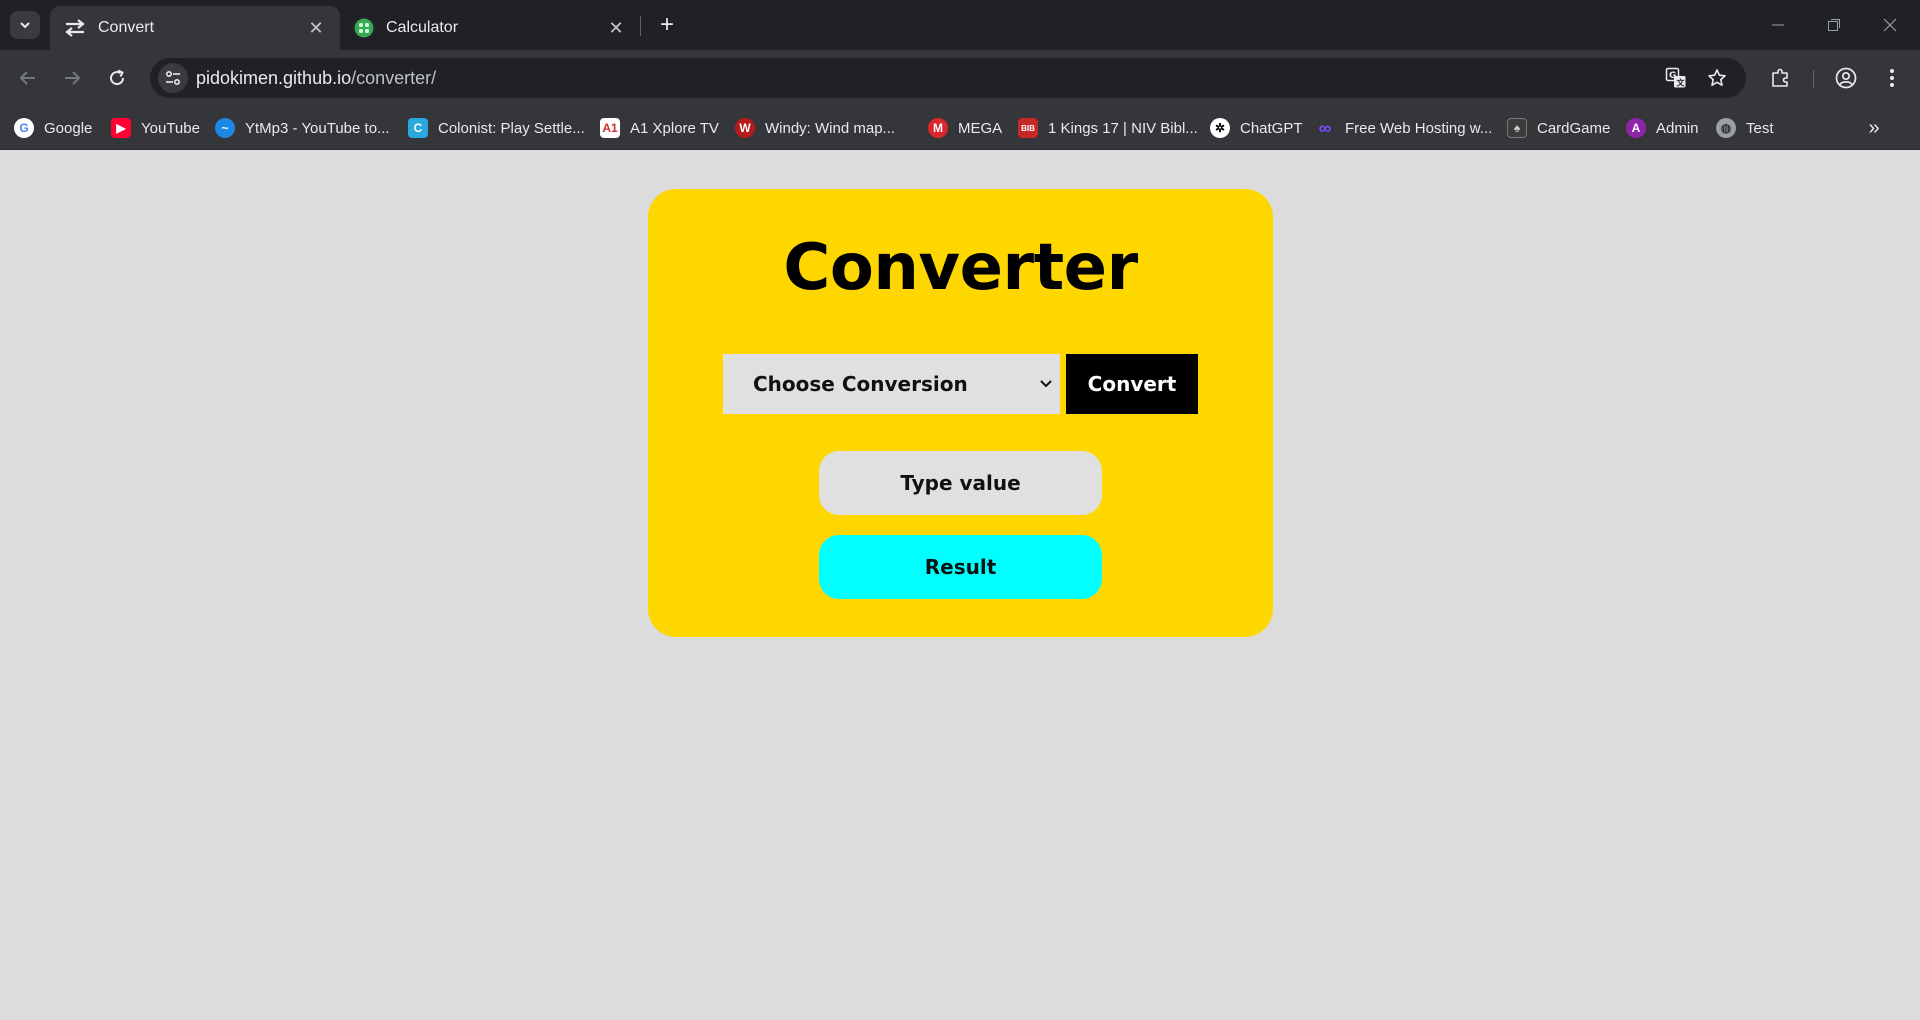 The width and height of the screenshot is (1920, 1020). Describe the element at coordinates (1745, 128) in the screenshot. I see `bookmark-test: ◍ Test` at that location.